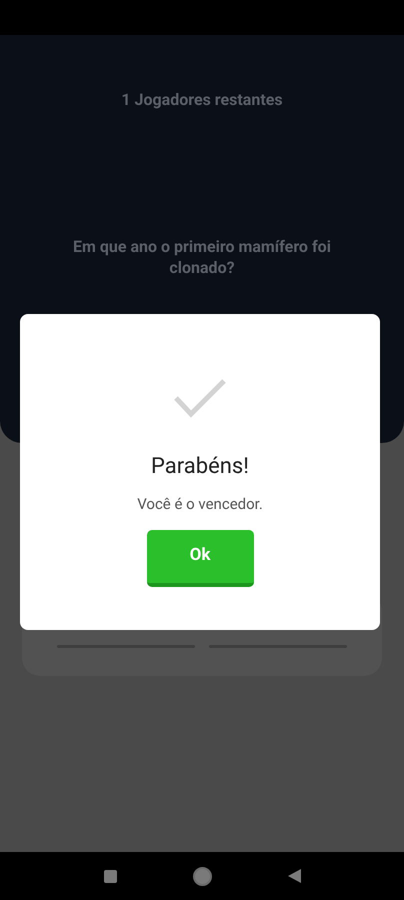 This screenshot has width=404, height=900. Describe the element at coordinates (200, 558) in the screenshot. I see `ok-button: Ok` at that location.